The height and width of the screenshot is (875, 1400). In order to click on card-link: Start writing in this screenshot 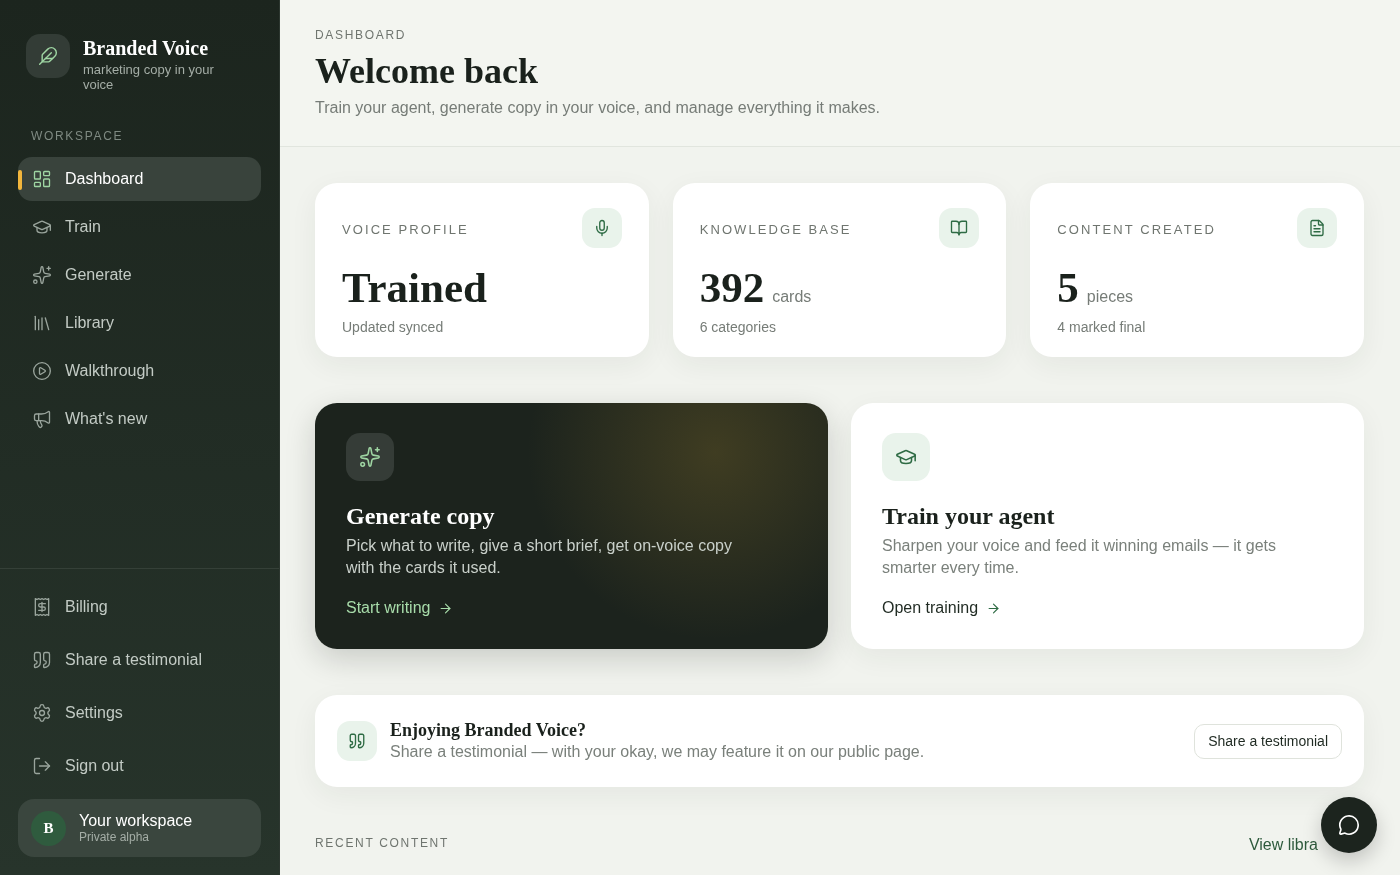, I will do `click(400, 608)`.